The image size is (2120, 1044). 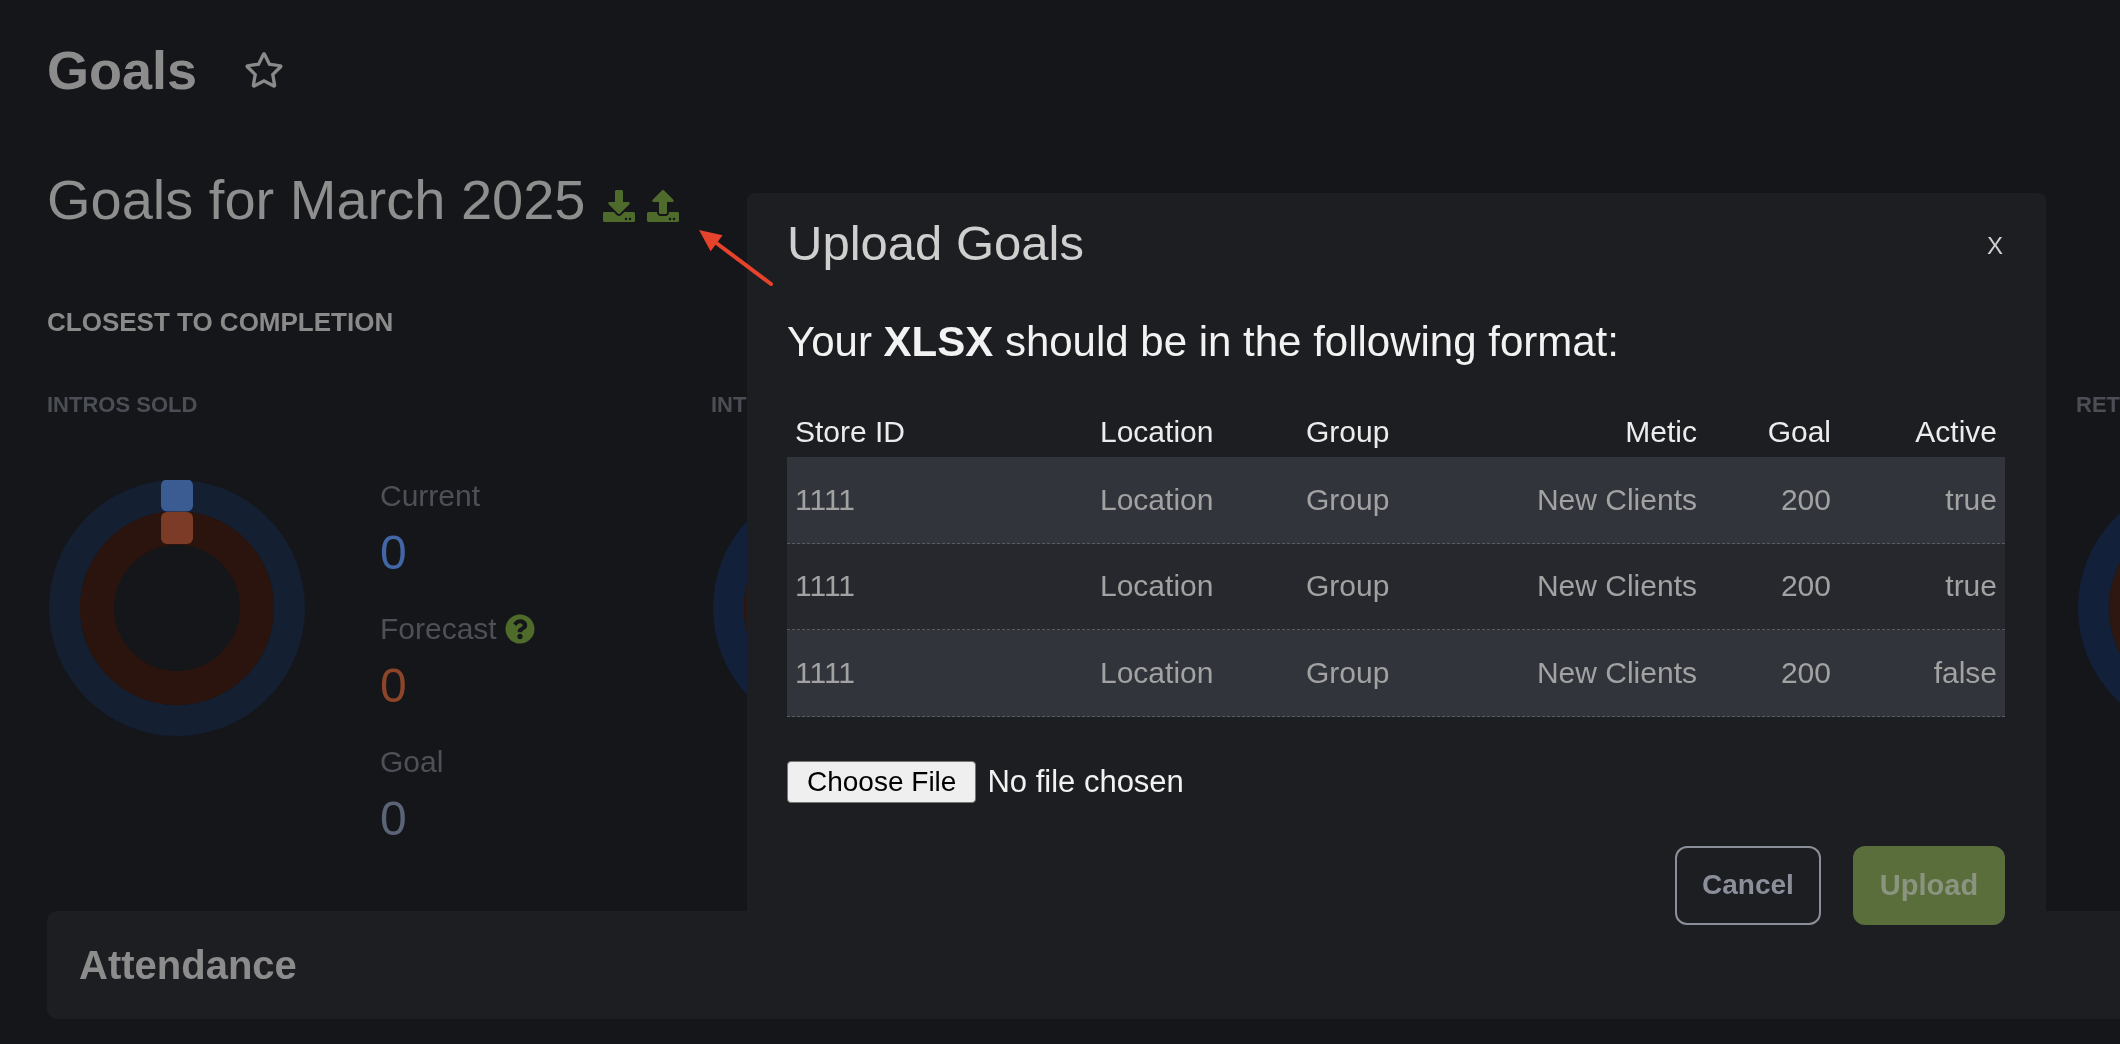 I want to click on dialog-title: Upload Goals, so click(x=935, y=243).